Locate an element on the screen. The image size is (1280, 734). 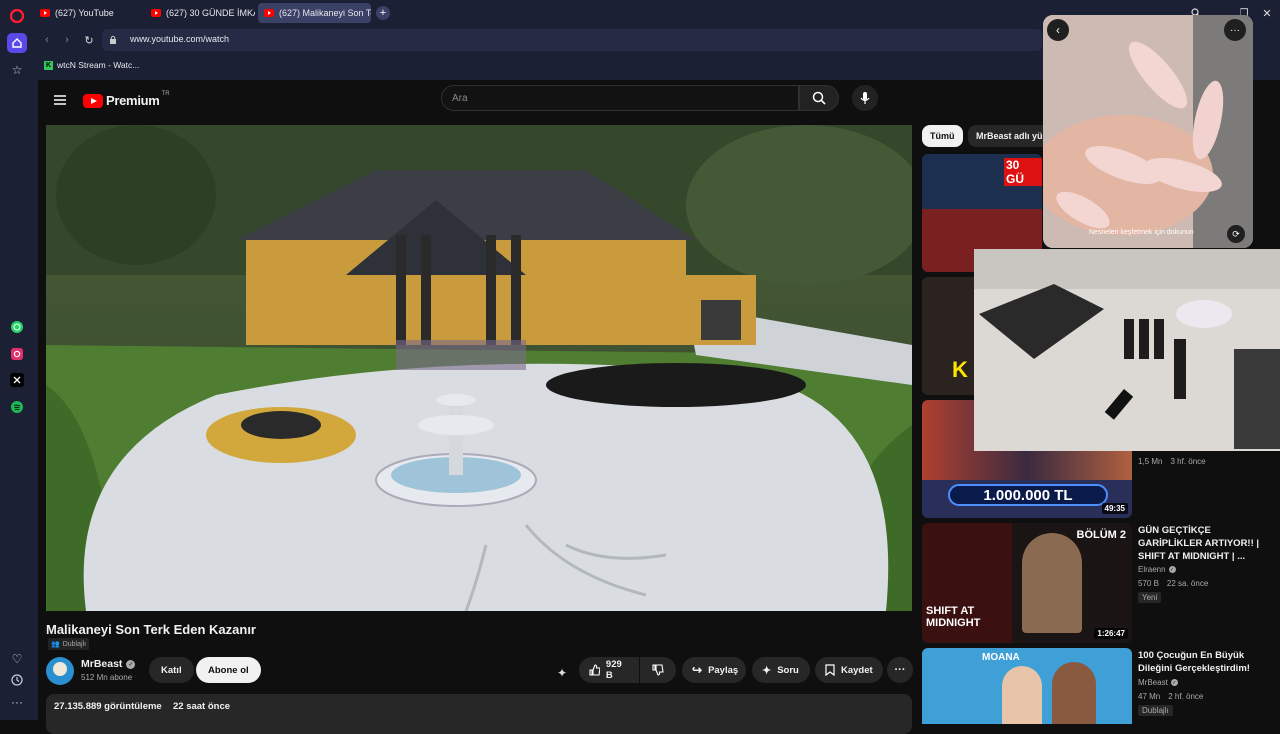
sparkle-icon: ✦ is located at coordinates (767, 670).